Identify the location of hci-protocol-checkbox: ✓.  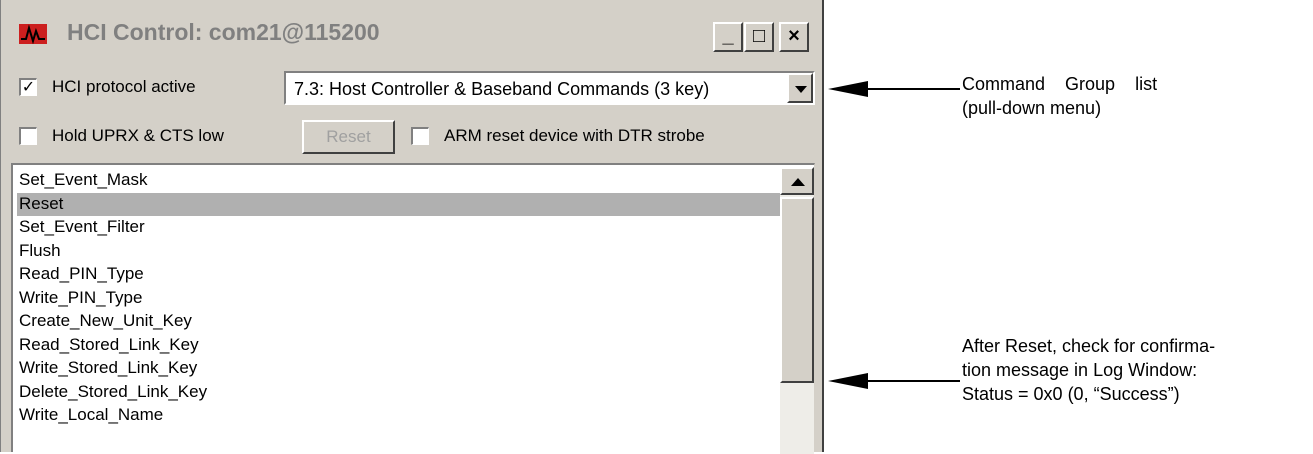
(28, 87).